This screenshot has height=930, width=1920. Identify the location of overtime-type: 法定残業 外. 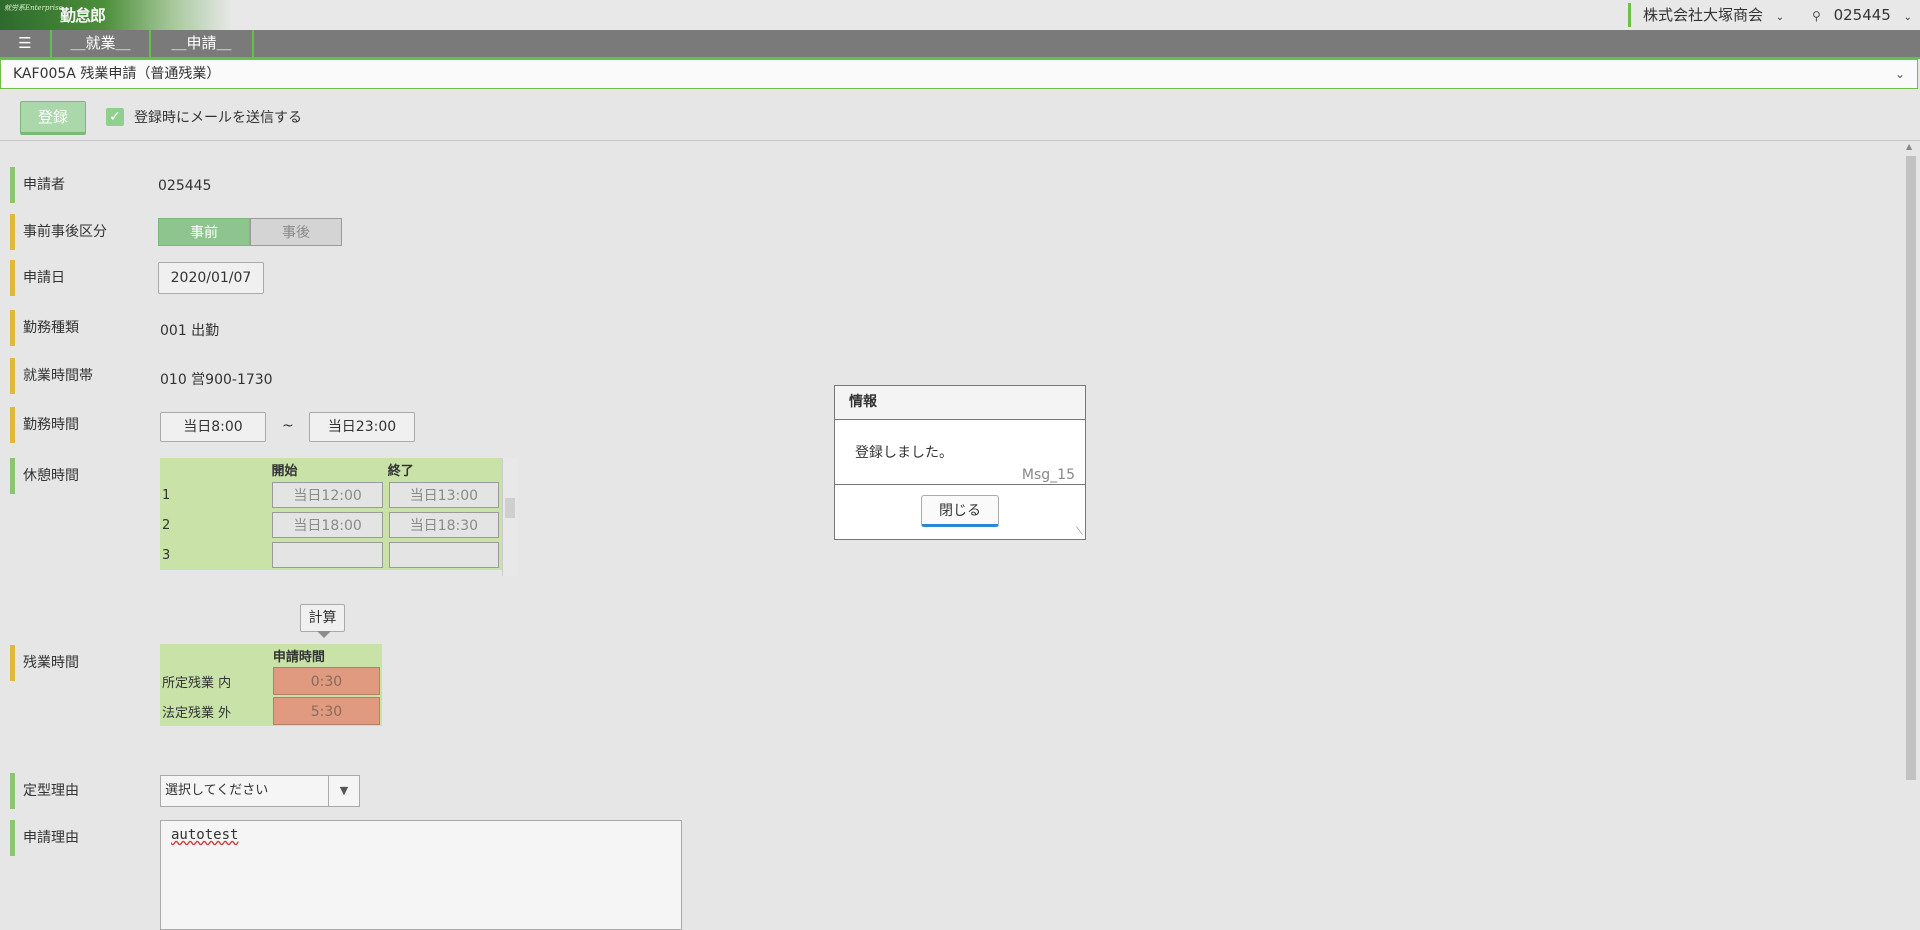
(215, 711).